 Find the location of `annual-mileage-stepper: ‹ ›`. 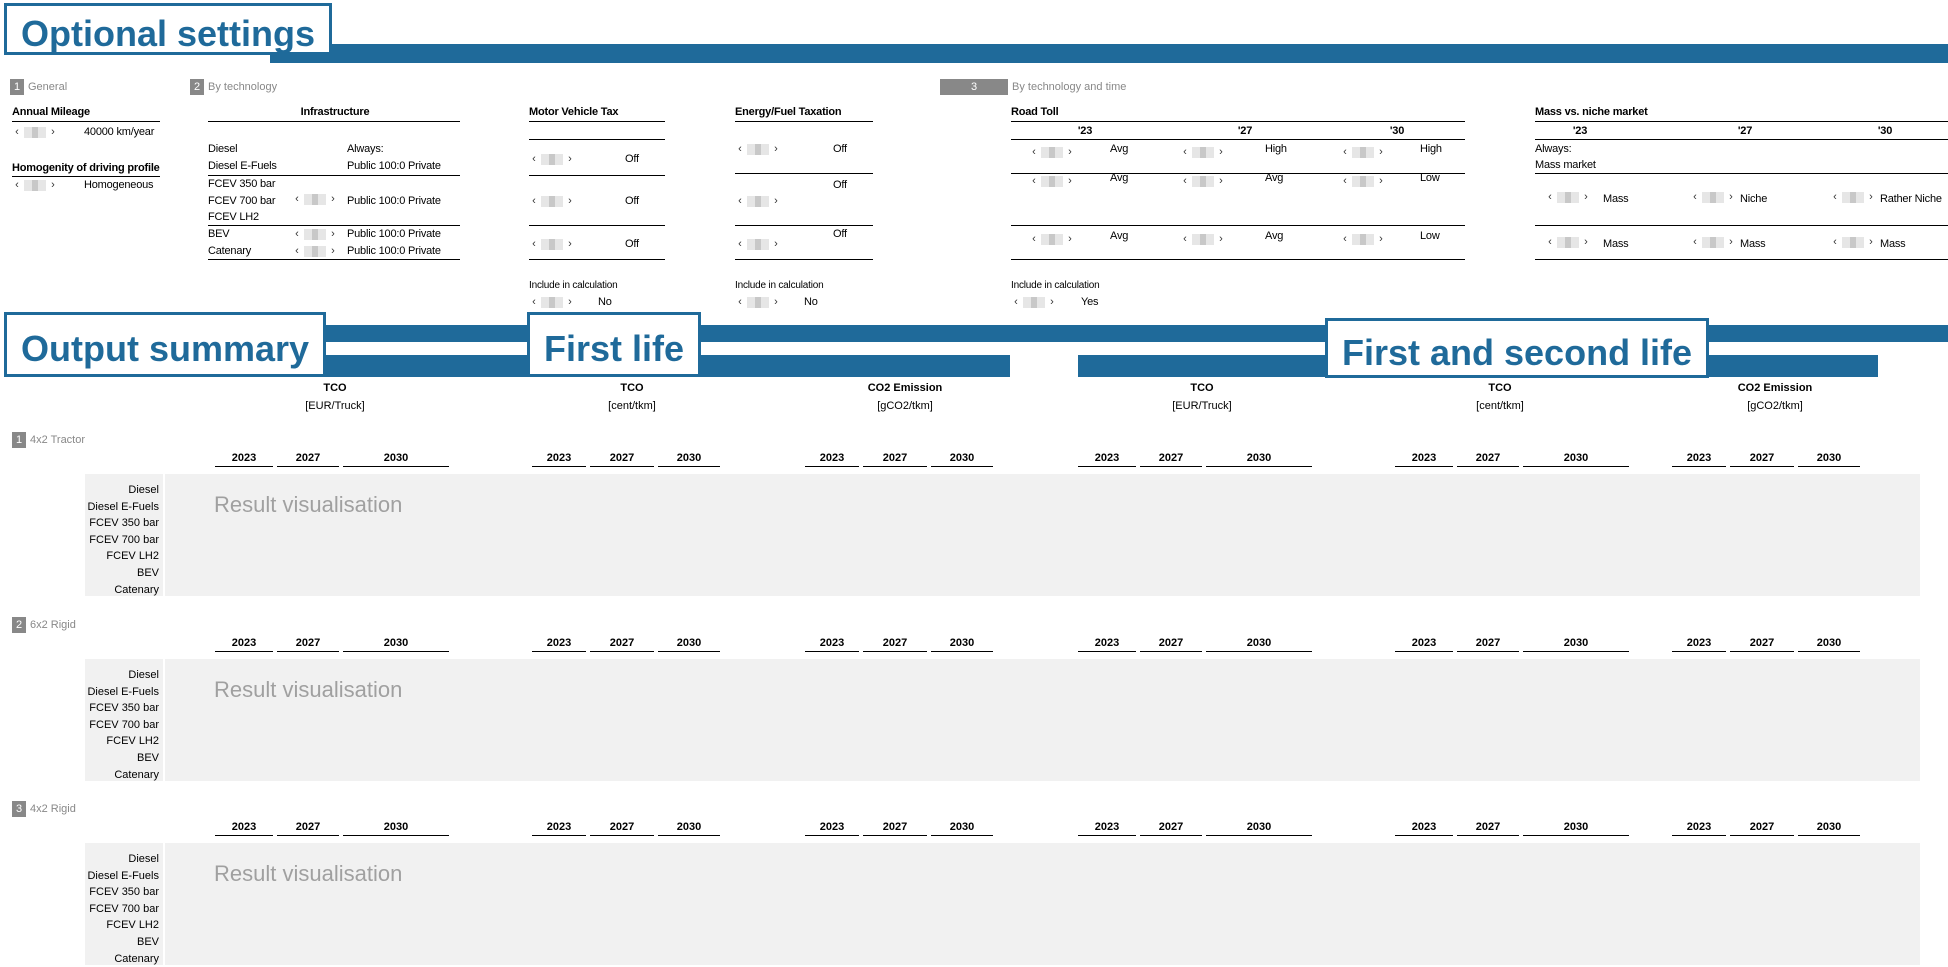

annual-mileage-stepper: ‹ › is located at coordinates (35, 132).